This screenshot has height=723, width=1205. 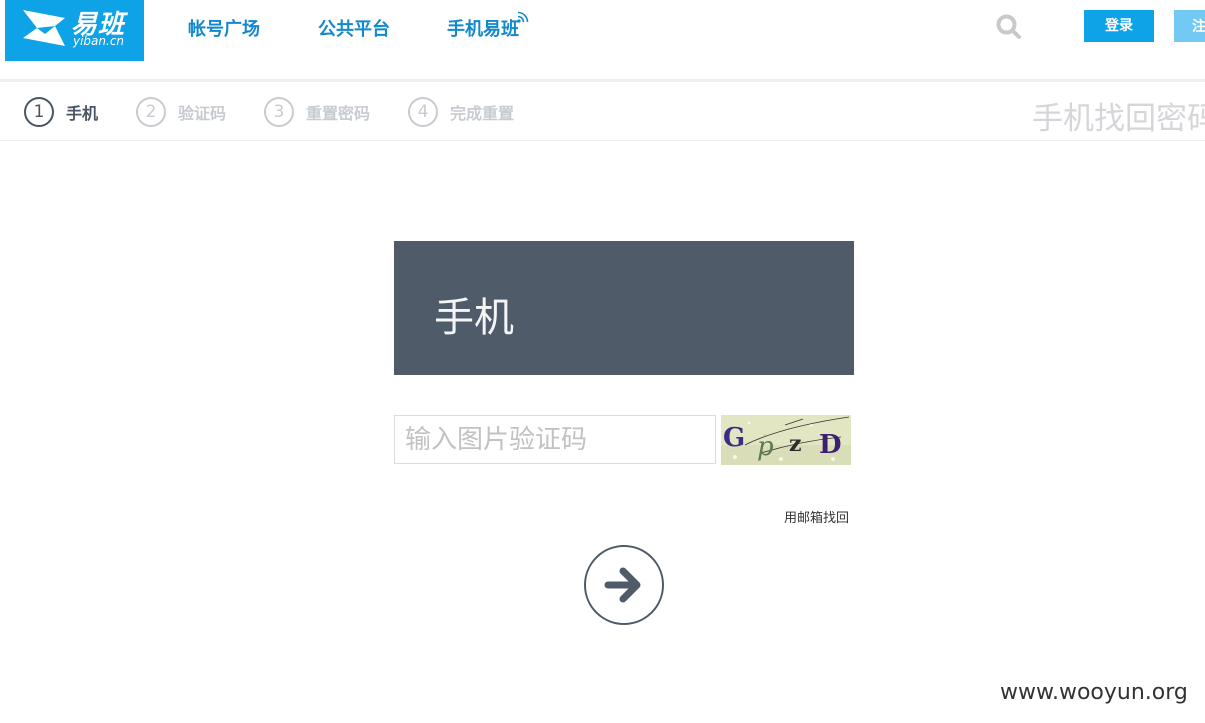 I want to click on step-label: 完成重置, so click(x=482, y=113).